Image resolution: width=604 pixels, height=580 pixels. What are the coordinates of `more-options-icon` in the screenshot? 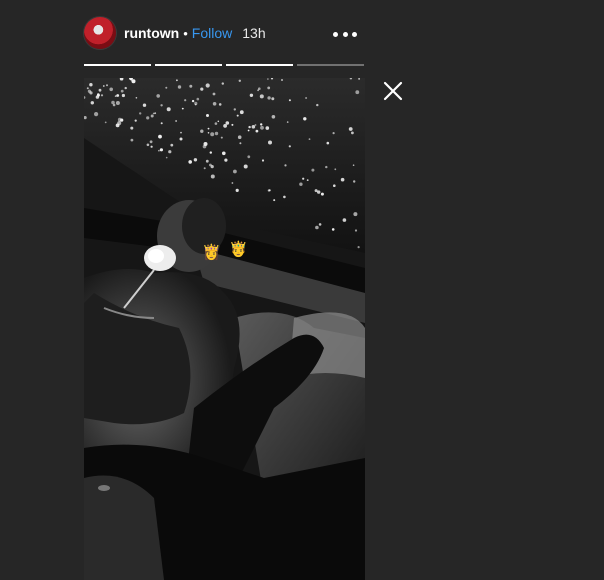 It's located at (345, 34).